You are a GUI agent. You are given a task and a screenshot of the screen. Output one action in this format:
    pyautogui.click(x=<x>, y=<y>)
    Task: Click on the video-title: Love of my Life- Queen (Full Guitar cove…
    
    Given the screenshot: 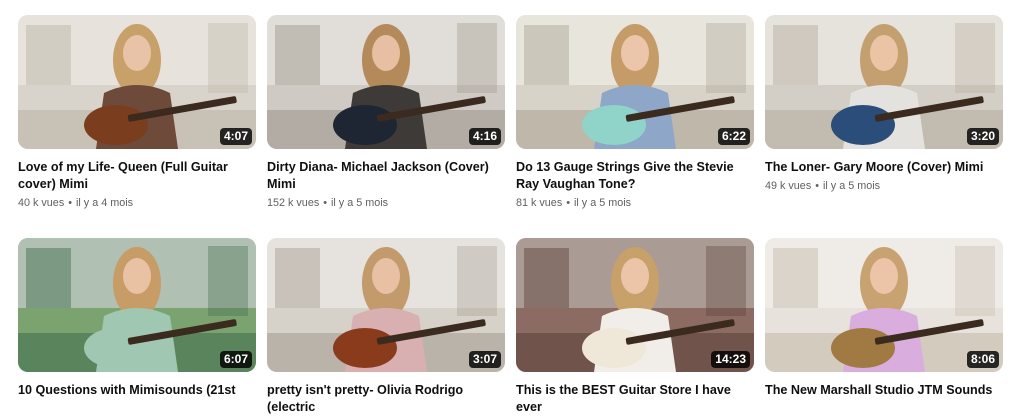 What is the action you would take?
    pyautogui.click(x=137, y=176)
    